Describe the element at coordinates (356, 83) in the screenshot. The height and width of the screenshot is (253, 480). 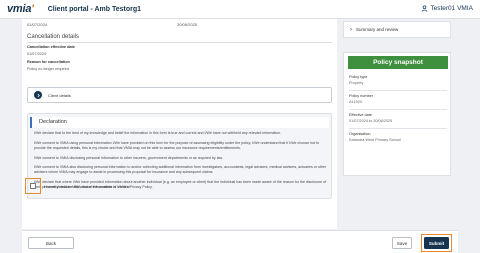
I see `policy-type-value: Property` at that location.